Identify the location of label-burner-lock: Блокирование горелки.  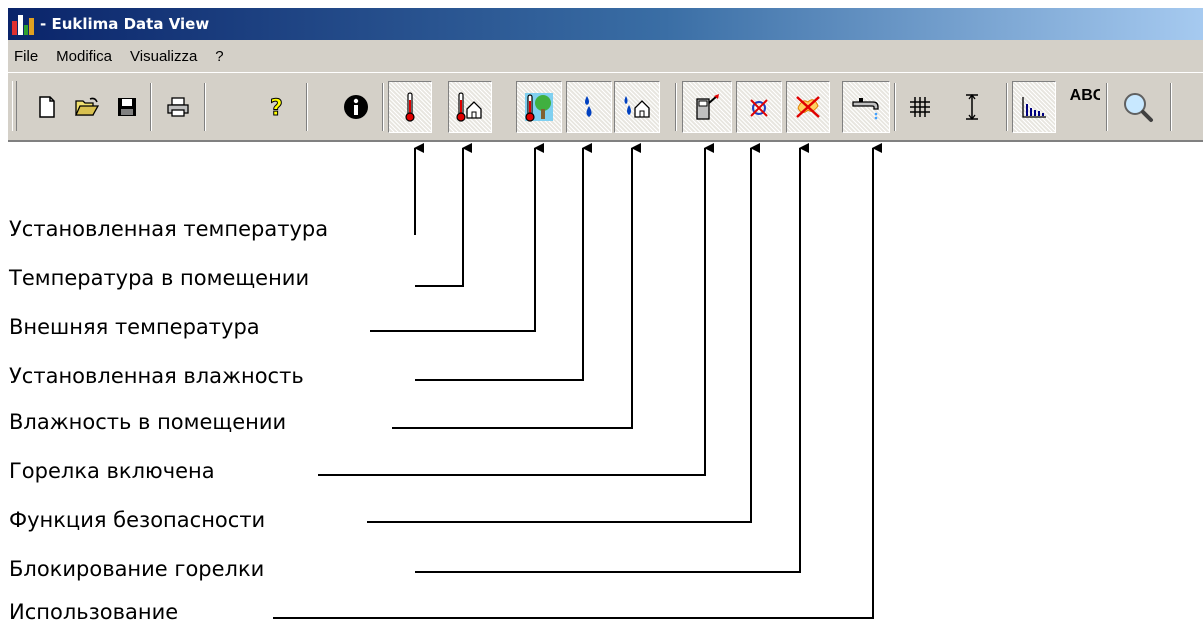
(137, 569).